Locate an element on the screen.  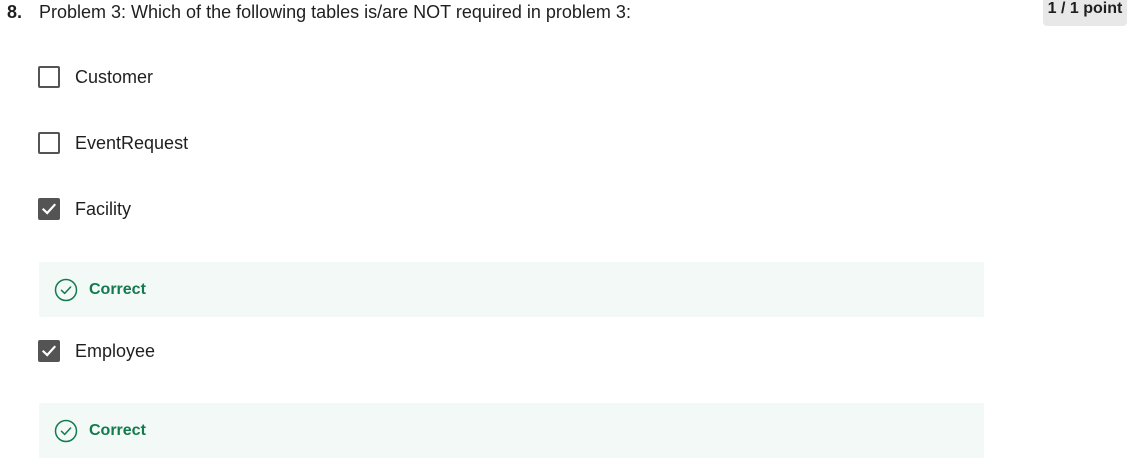
checkbox-facility is located at coordinates (49, 209).